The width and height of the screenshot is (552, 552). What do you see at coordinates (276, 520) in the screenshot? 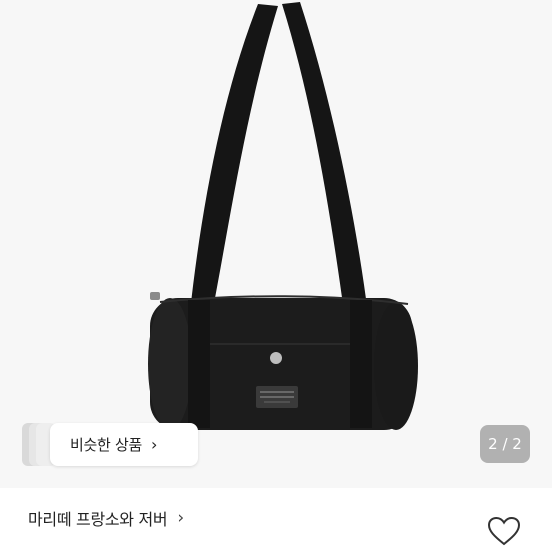
I see `store-row: 마리떼 프랑소와 저버 ›` at bounding box center [276, 520].